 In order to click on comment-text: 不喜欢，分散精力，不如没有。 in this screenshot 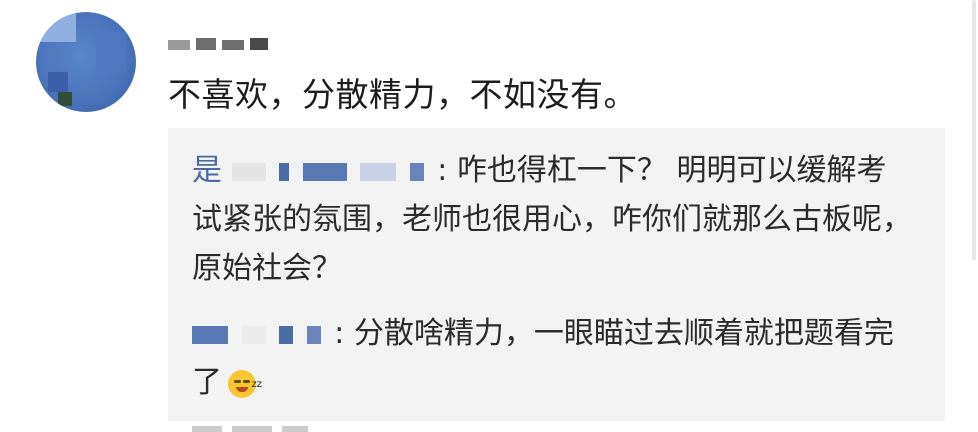, I will do `click(402, 94)`.